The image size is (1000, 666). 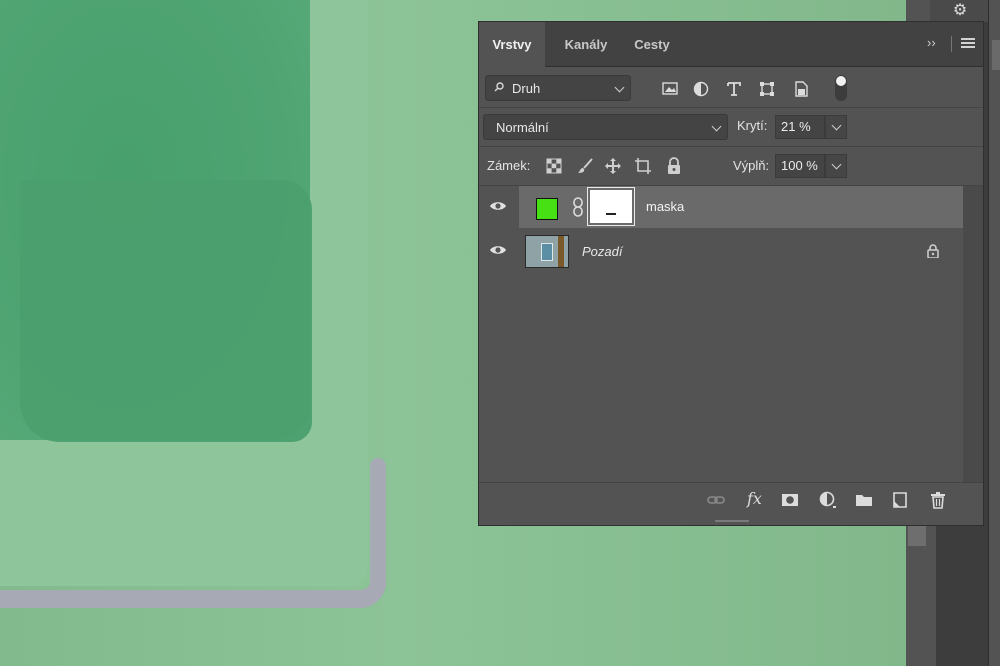 I want to click on lock-label: Zámek:, so click(x=509, y=165).